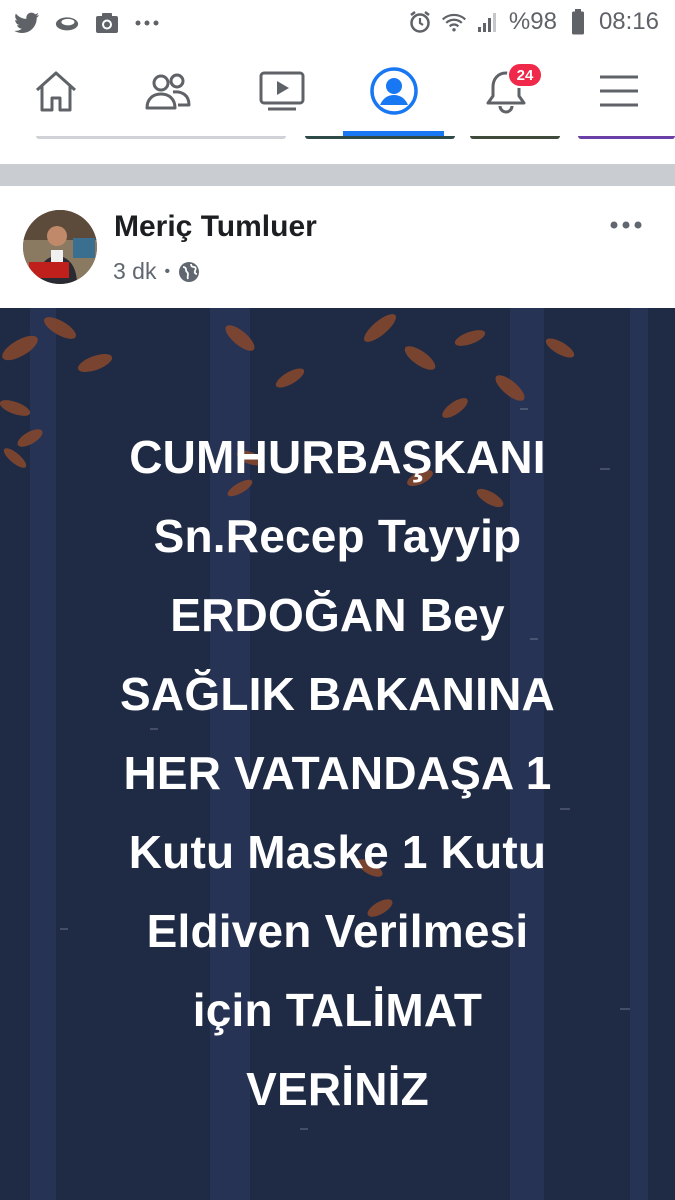 The height and width of the screenshot is (1200, 675). I want to click on menu-icon, so click(619, 91).